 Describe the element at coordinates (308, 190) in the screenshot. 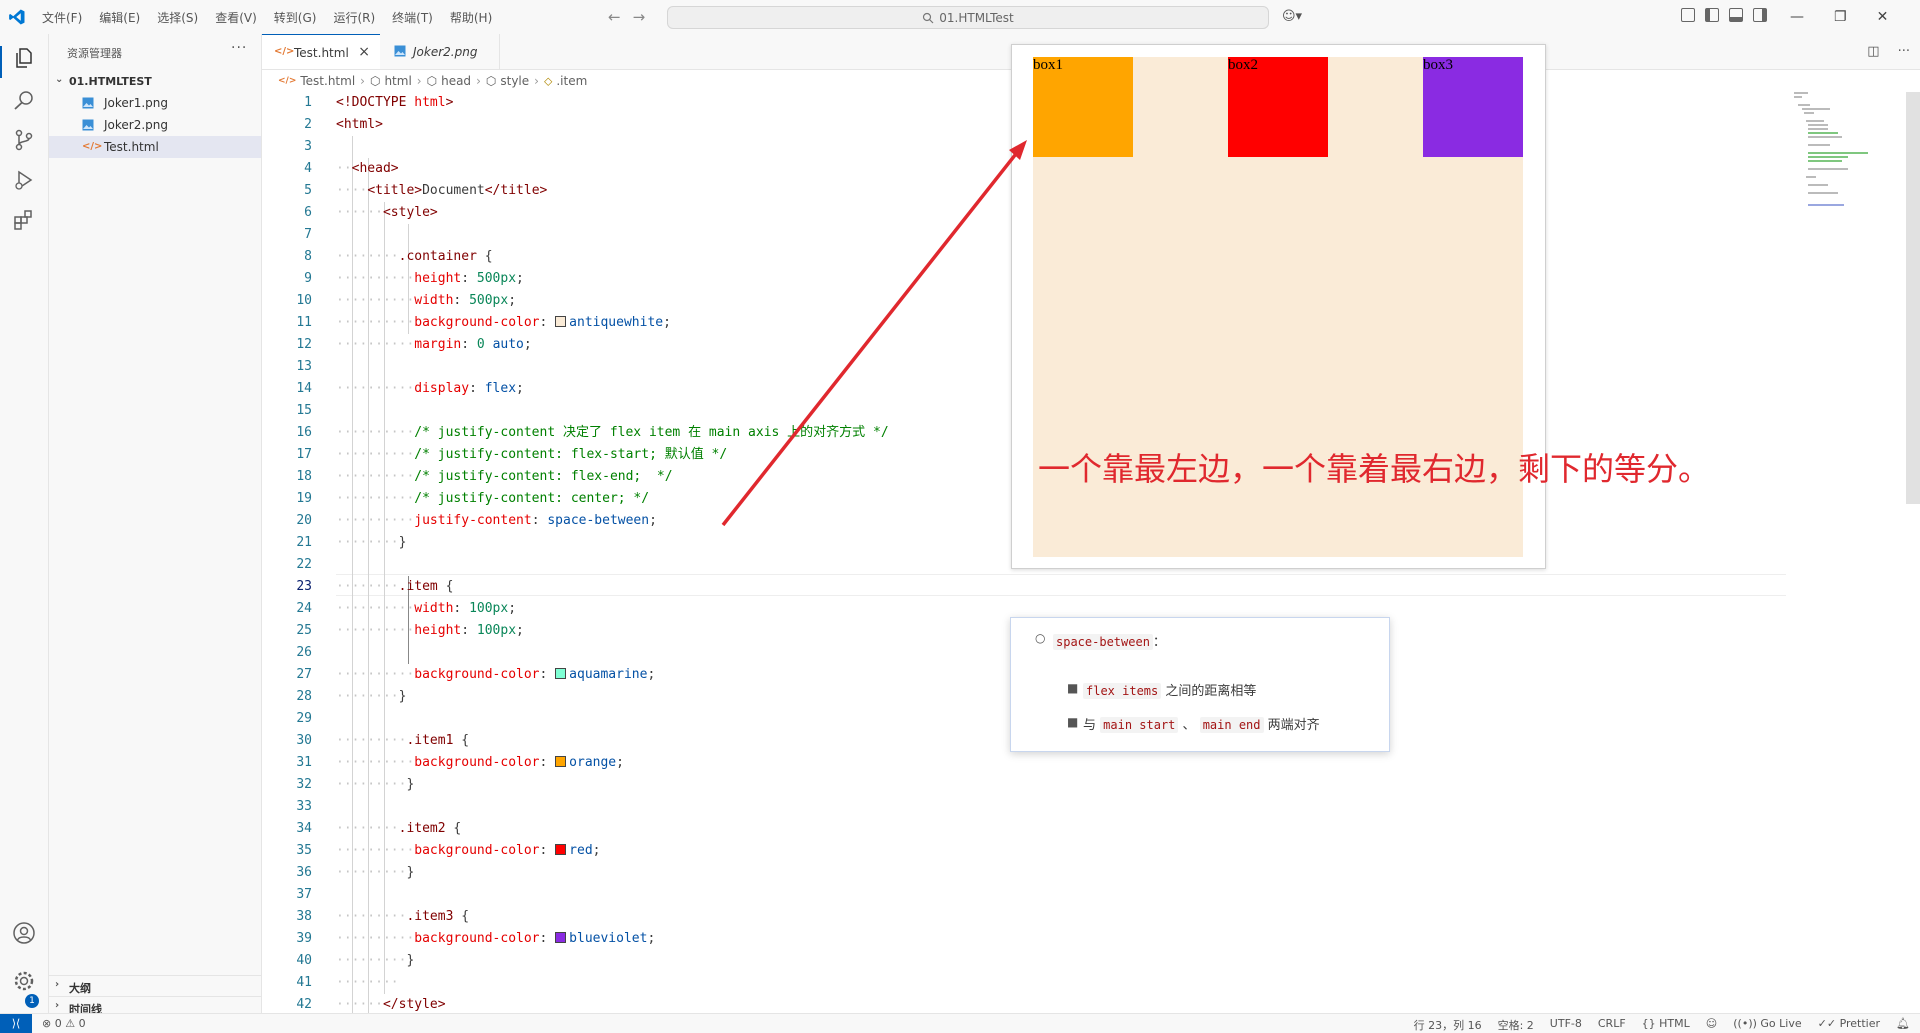

I see `line-number: 5` at that location.